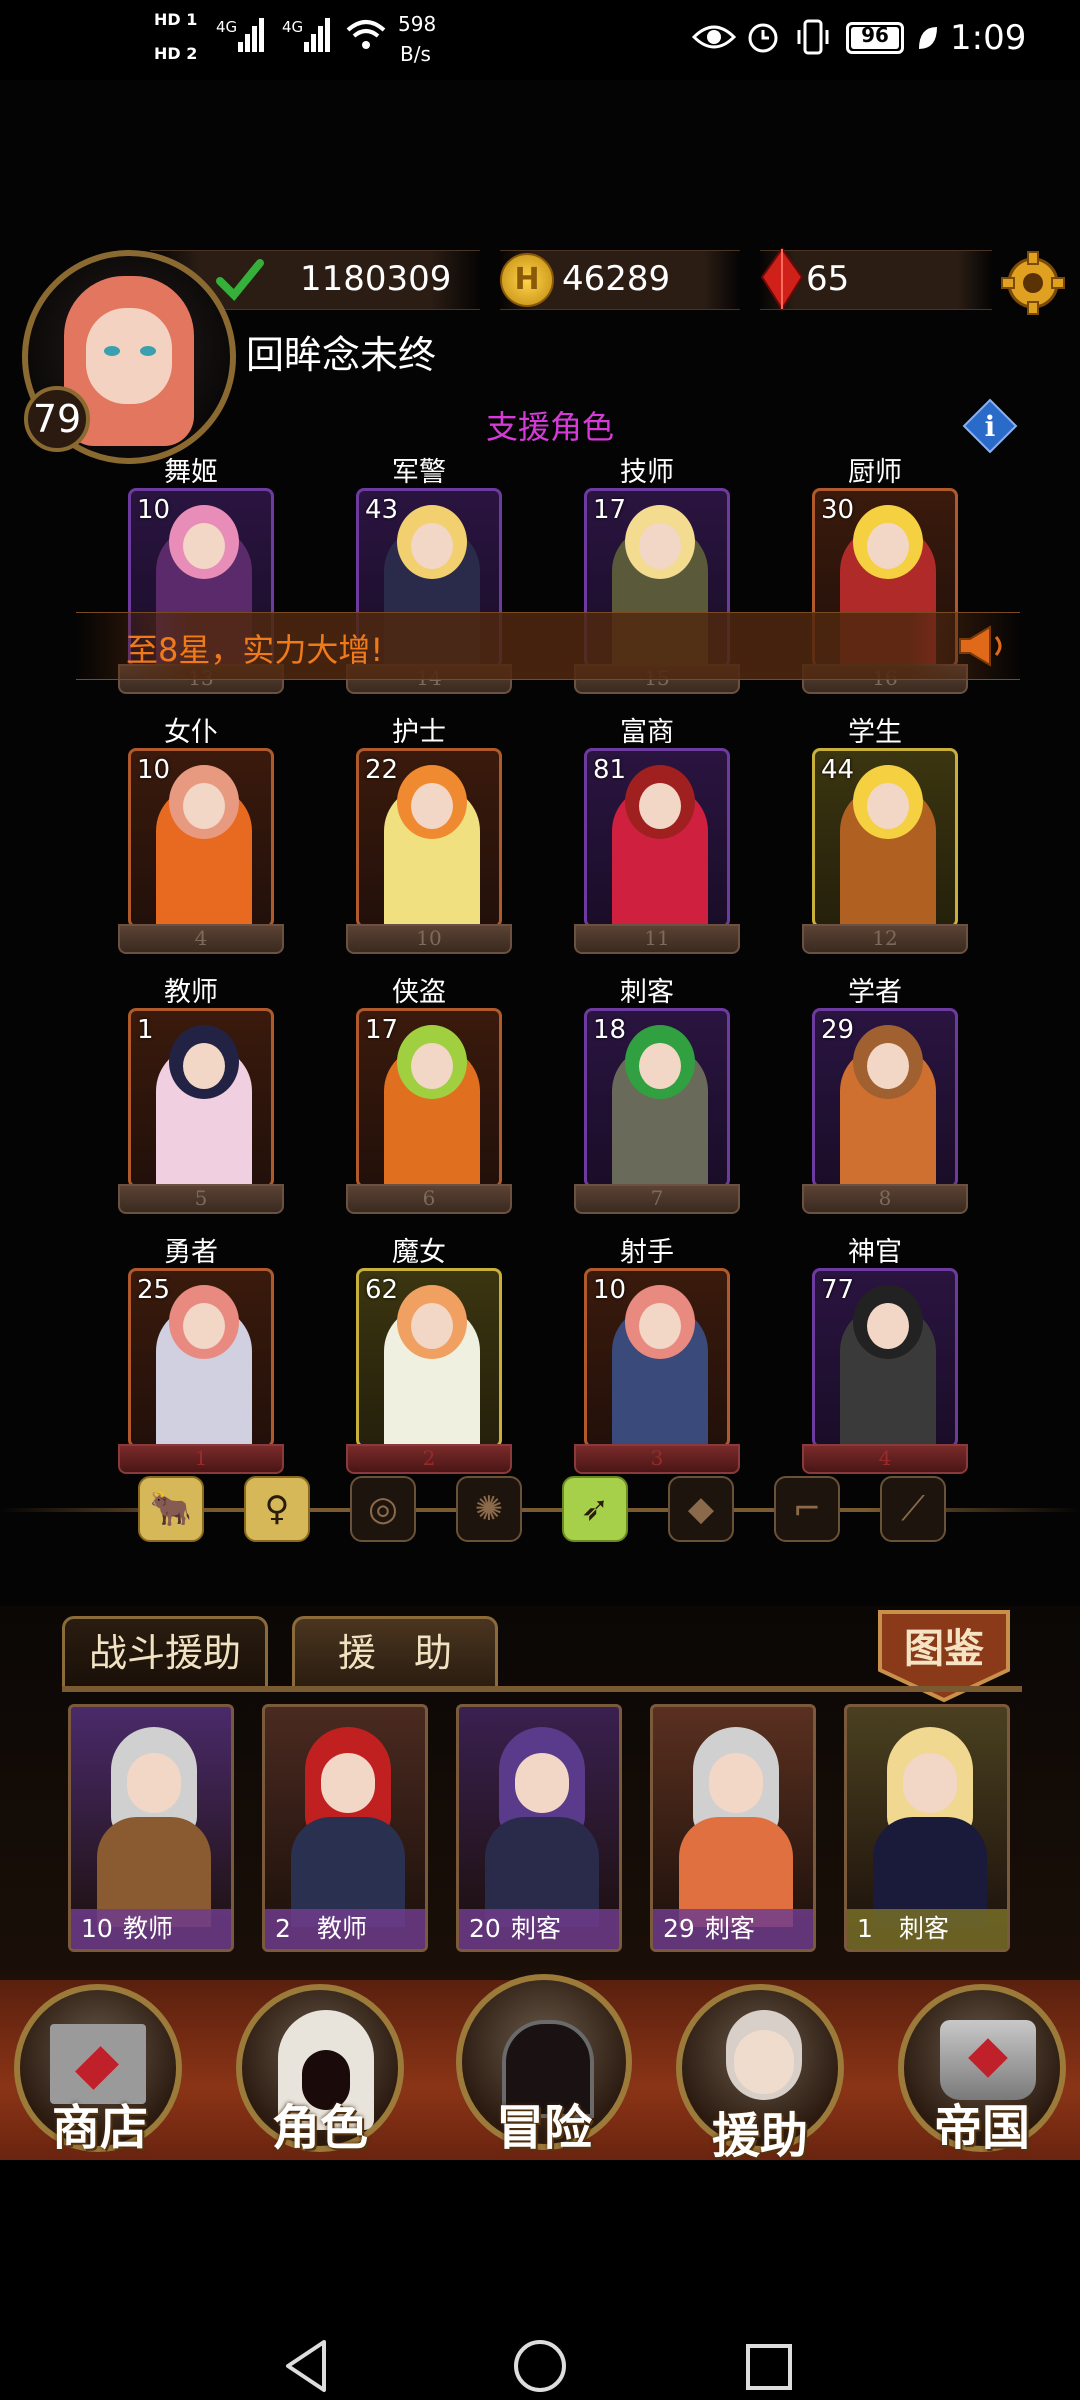 The width and height of the screenshot is (1080, 2400). I want to click on role-card: 44, so click(885, 838).